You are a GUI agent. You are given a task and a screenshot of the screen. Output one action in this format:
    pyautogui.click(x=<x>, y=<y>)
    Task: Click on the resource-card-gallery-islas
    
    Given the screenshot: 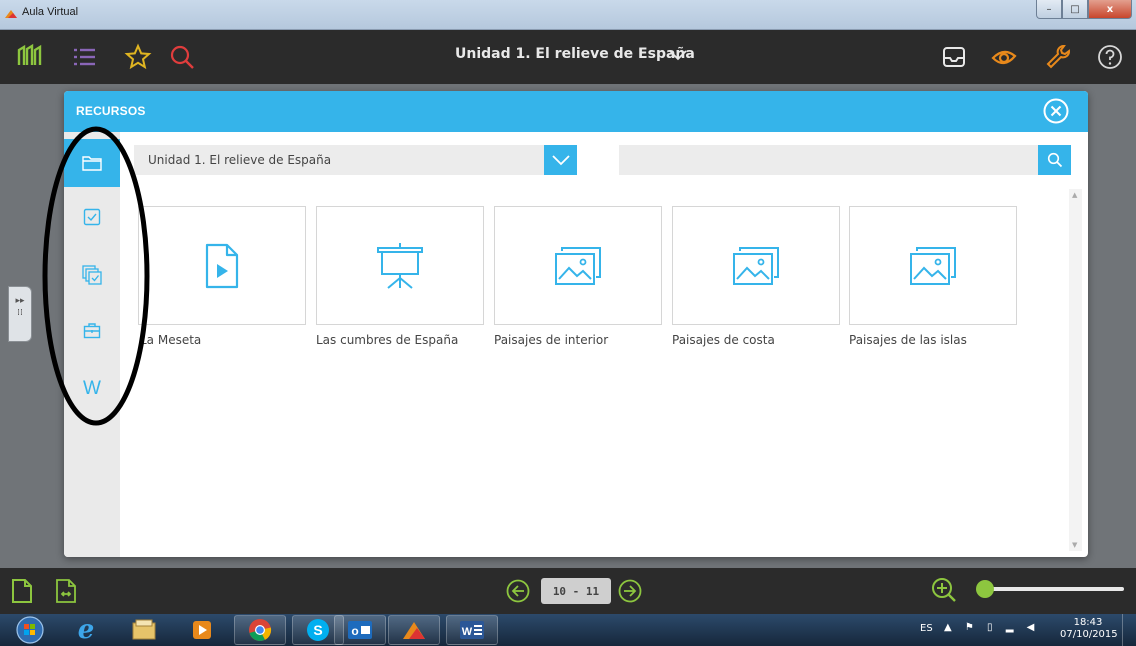 What is the action you would take?
    pyautogui.click(x=933, y=265)
    